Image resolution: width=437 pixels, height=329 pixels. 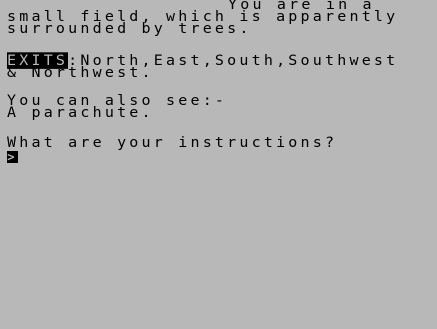 What do you see at coordinates (80, 72) in the screenshot?
I see `exits-line-2: & Northwest.` at bounding box center [80, 72].